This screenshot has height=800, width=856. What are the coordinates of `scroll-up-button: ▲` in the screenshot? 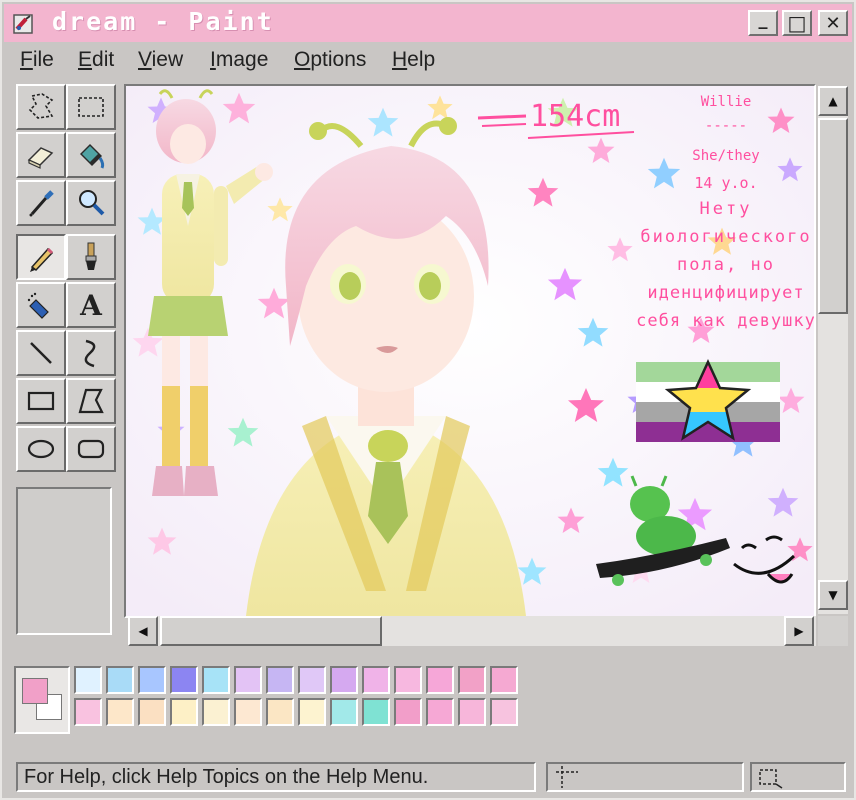 It's located at (833, 101).